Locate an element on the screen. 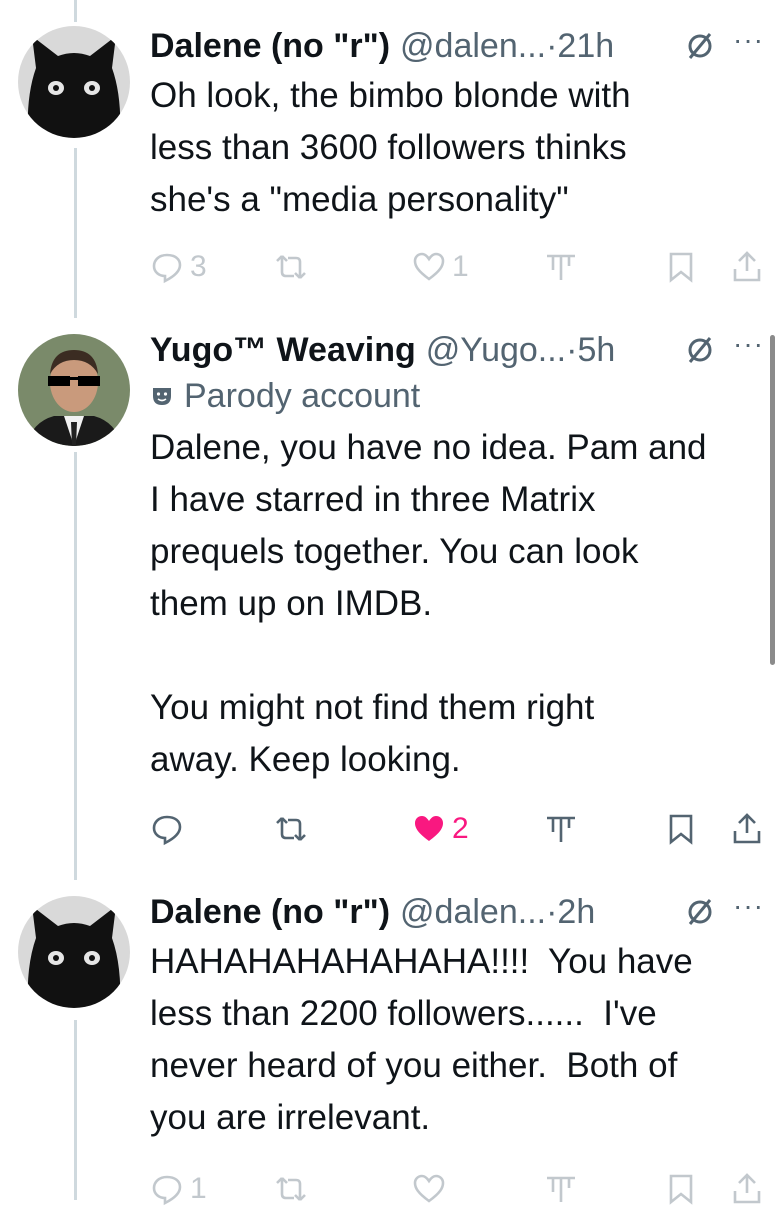  agent-smith-avatar is located at coordinates (74, 390).